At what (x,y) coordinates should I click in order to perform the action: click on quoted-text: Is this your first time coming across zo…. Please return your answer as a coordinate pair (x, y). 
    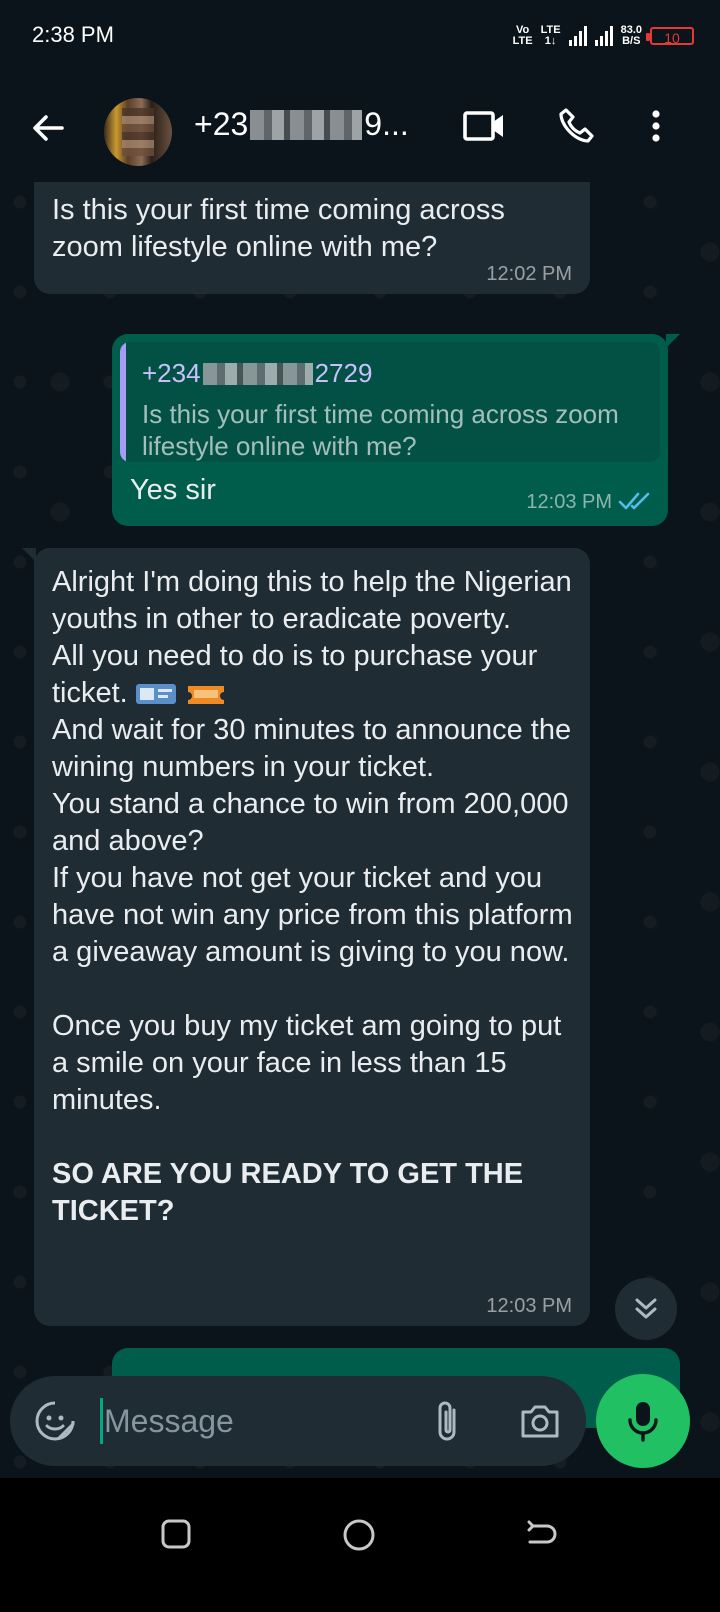
    Looking at the image, I should click on (380, 430).